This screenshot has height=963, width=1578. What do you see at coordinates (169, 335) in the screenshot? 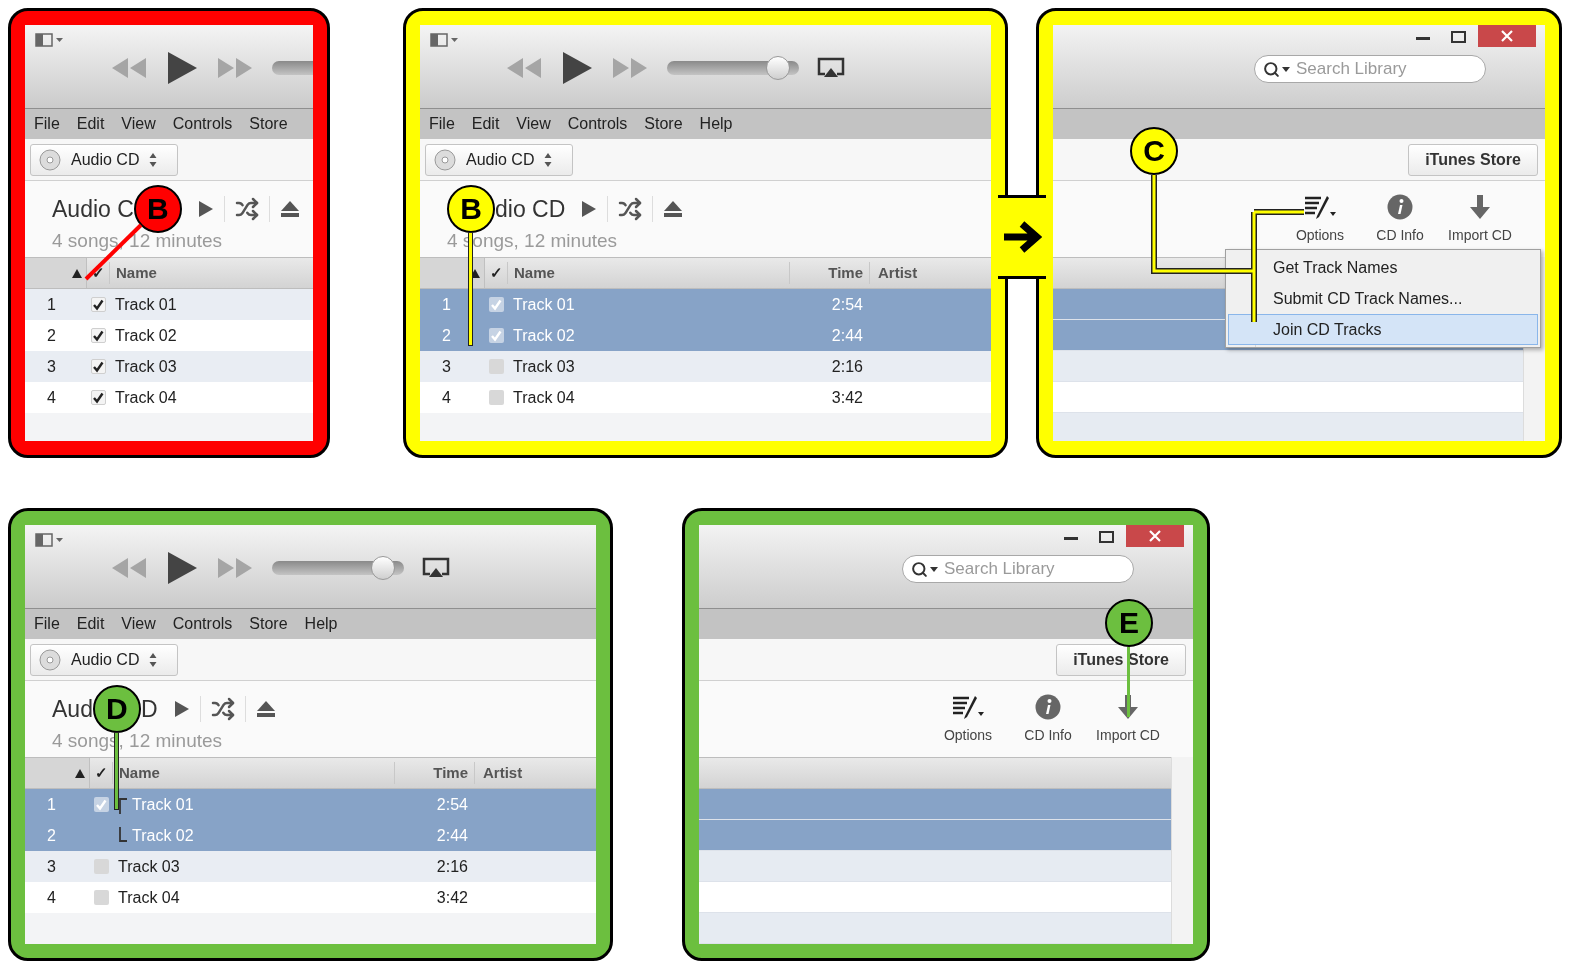
I see `track-row: 2 Track 02` at bounding box center [169, 335].